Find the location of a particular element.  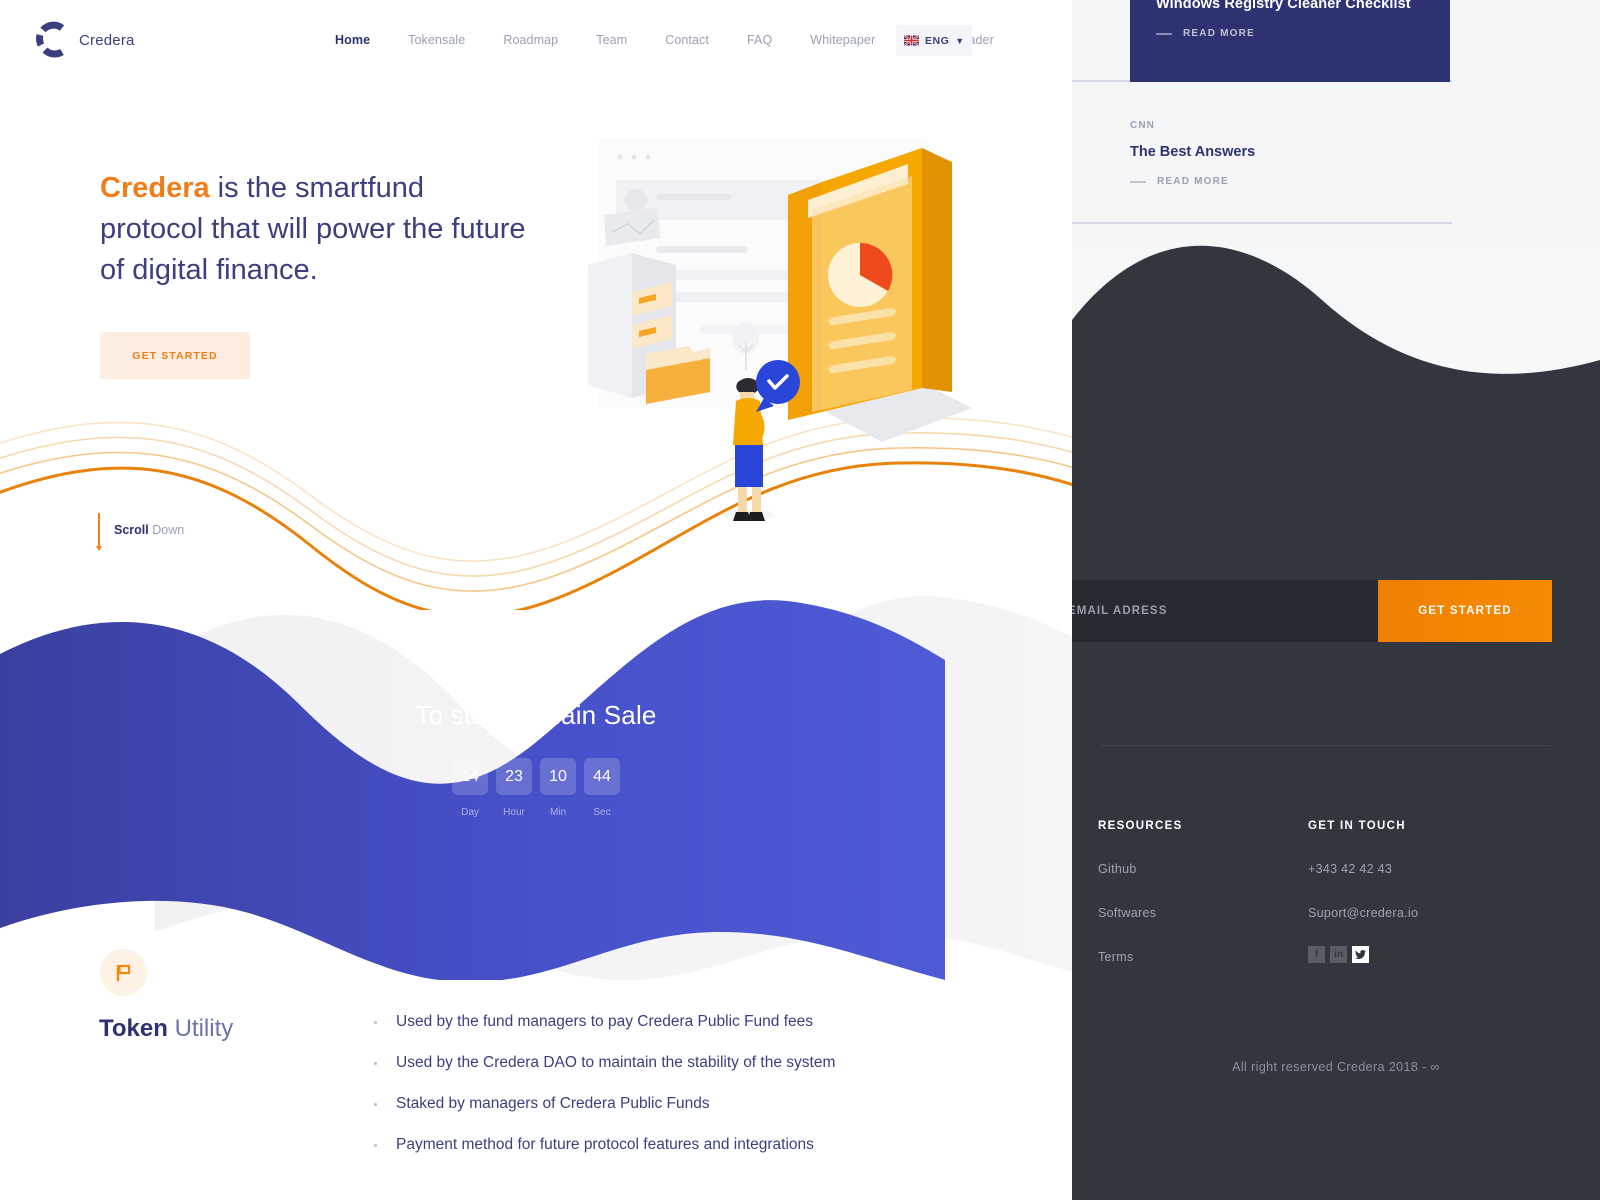

nav-item-home: Home is located at coordinates (352, 40).